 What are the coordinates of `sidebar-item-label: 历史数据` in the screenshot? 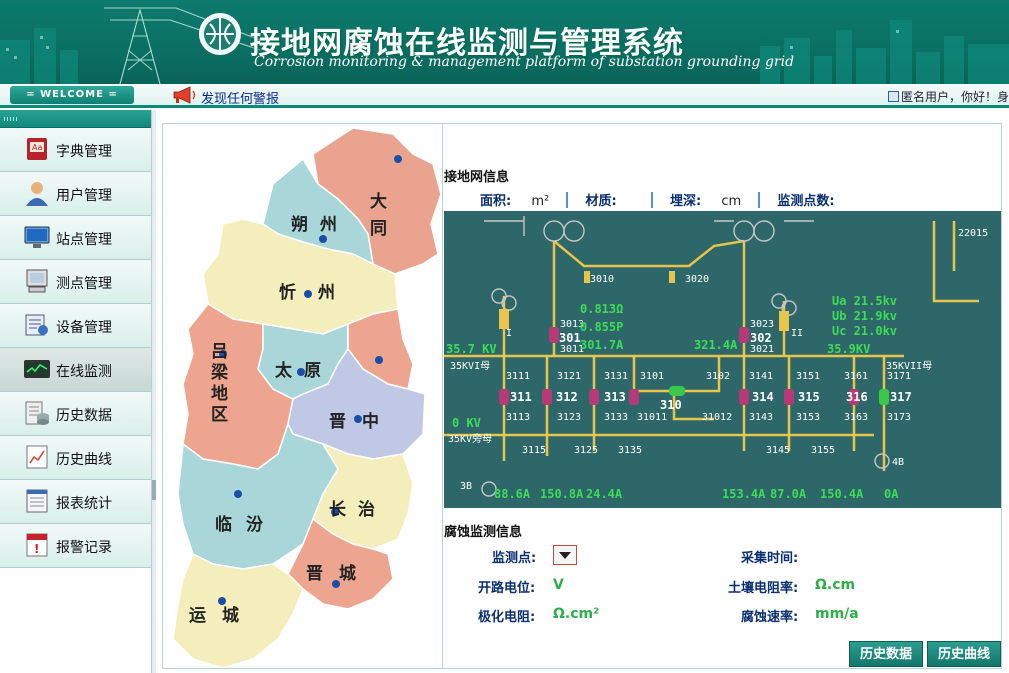 It's located at (84, 416).